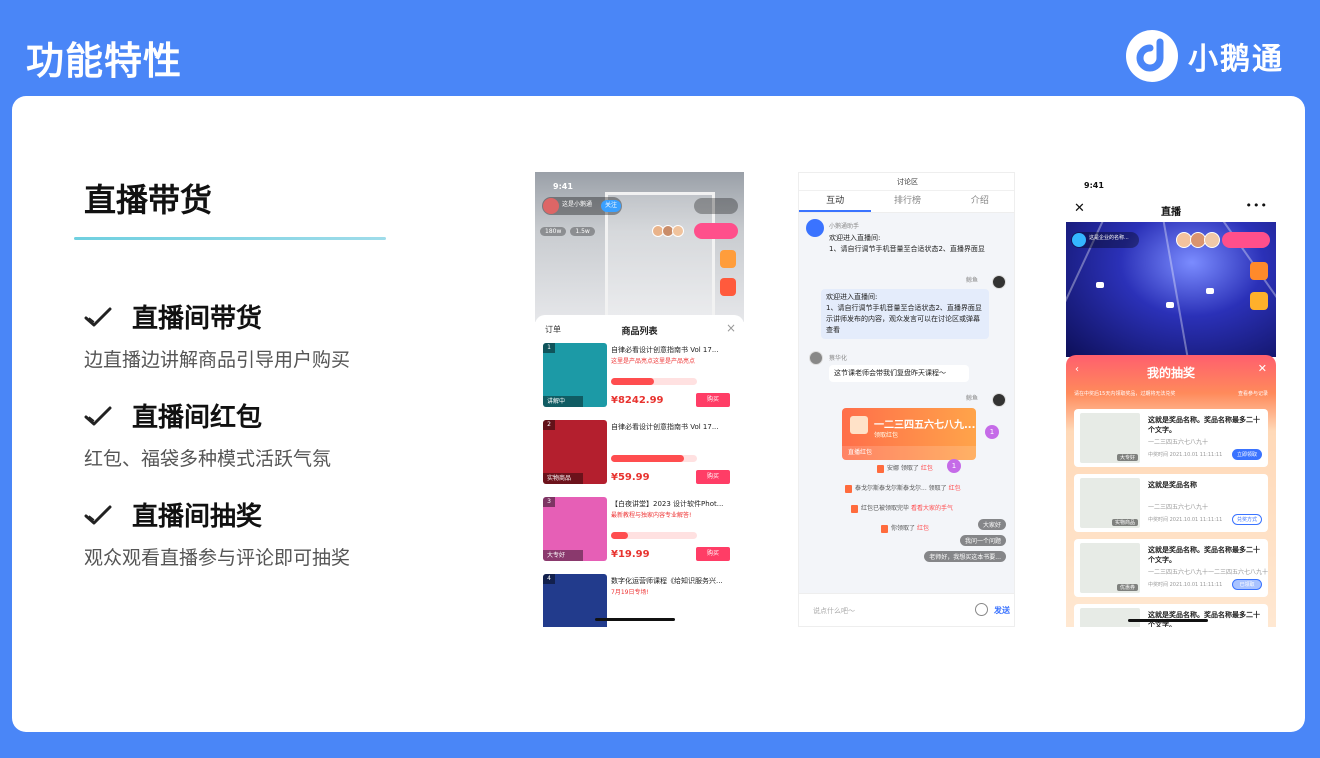  Describe the element at coordinates (731, 328) in the screenshot. I see `close-icon: ×` at that location.